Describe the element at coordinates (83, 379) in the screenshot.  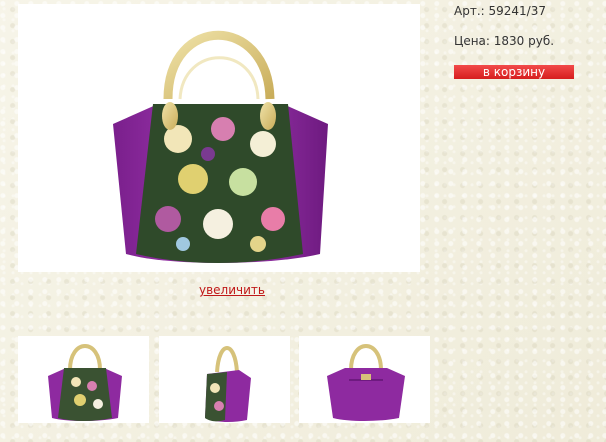
I see `thumbnail-front` at that location.